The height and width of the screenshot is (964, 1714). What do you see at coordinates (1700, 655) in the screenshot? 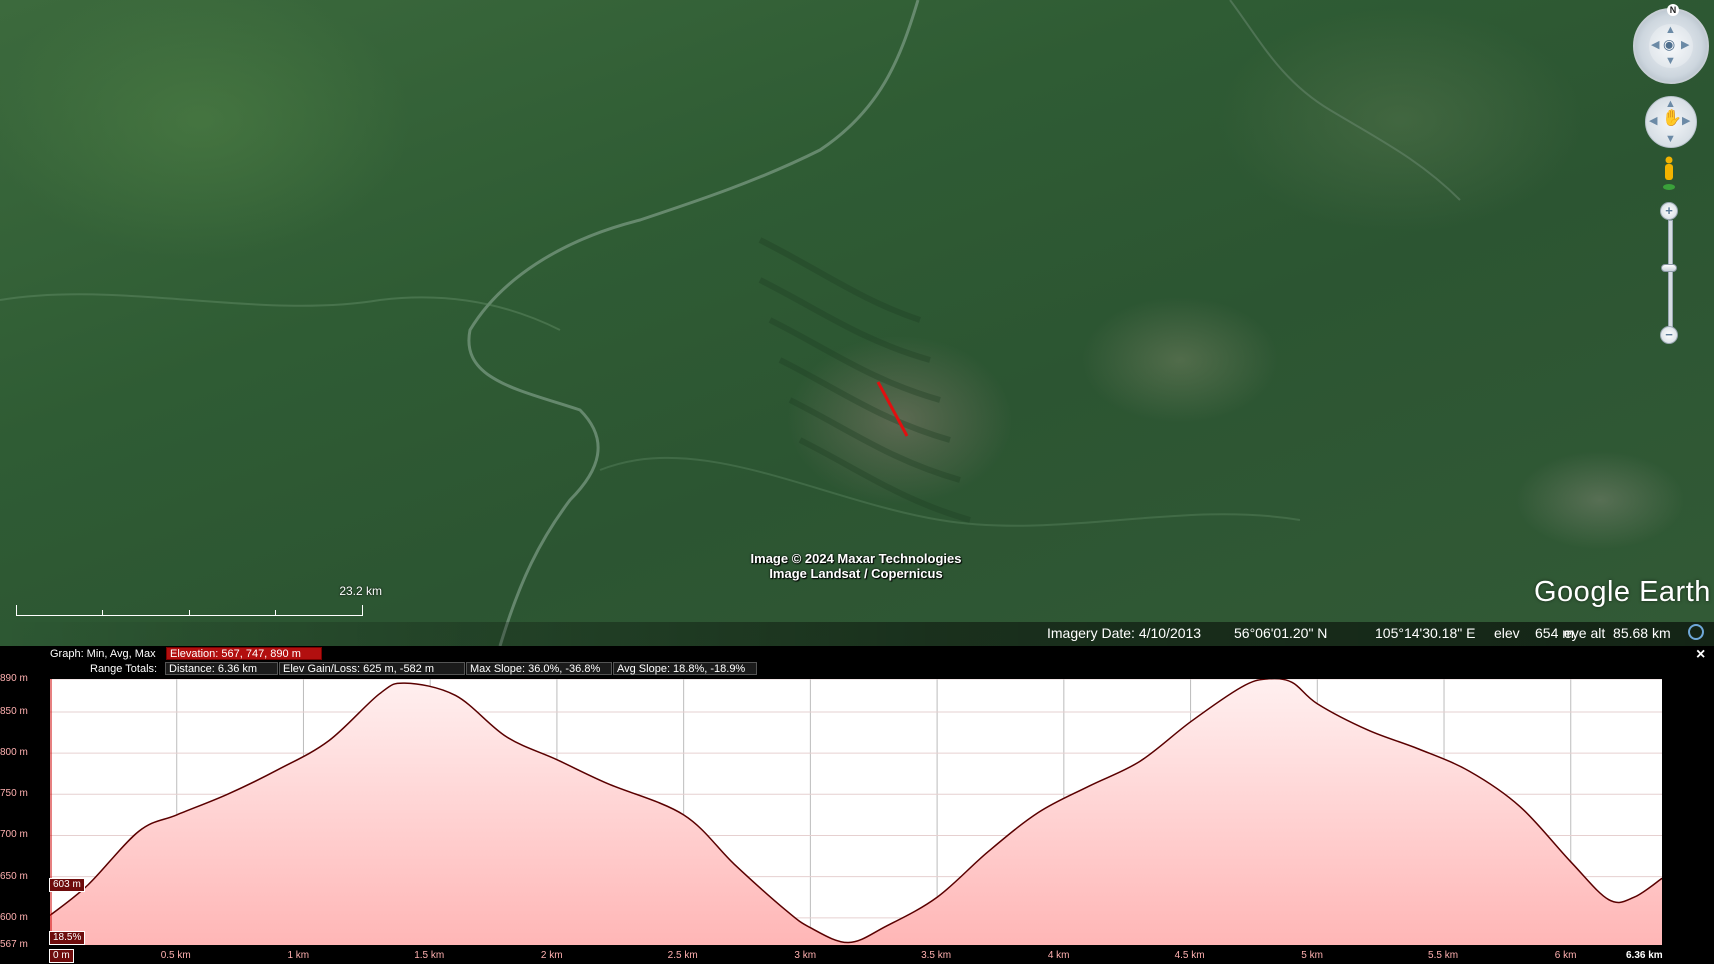
I see `close-profile-button: ×` at bounding box center [1700, 655].